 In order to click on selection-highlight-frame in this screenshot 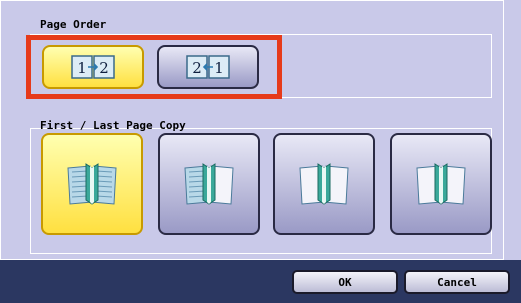, I will do `click(154, 67)`.